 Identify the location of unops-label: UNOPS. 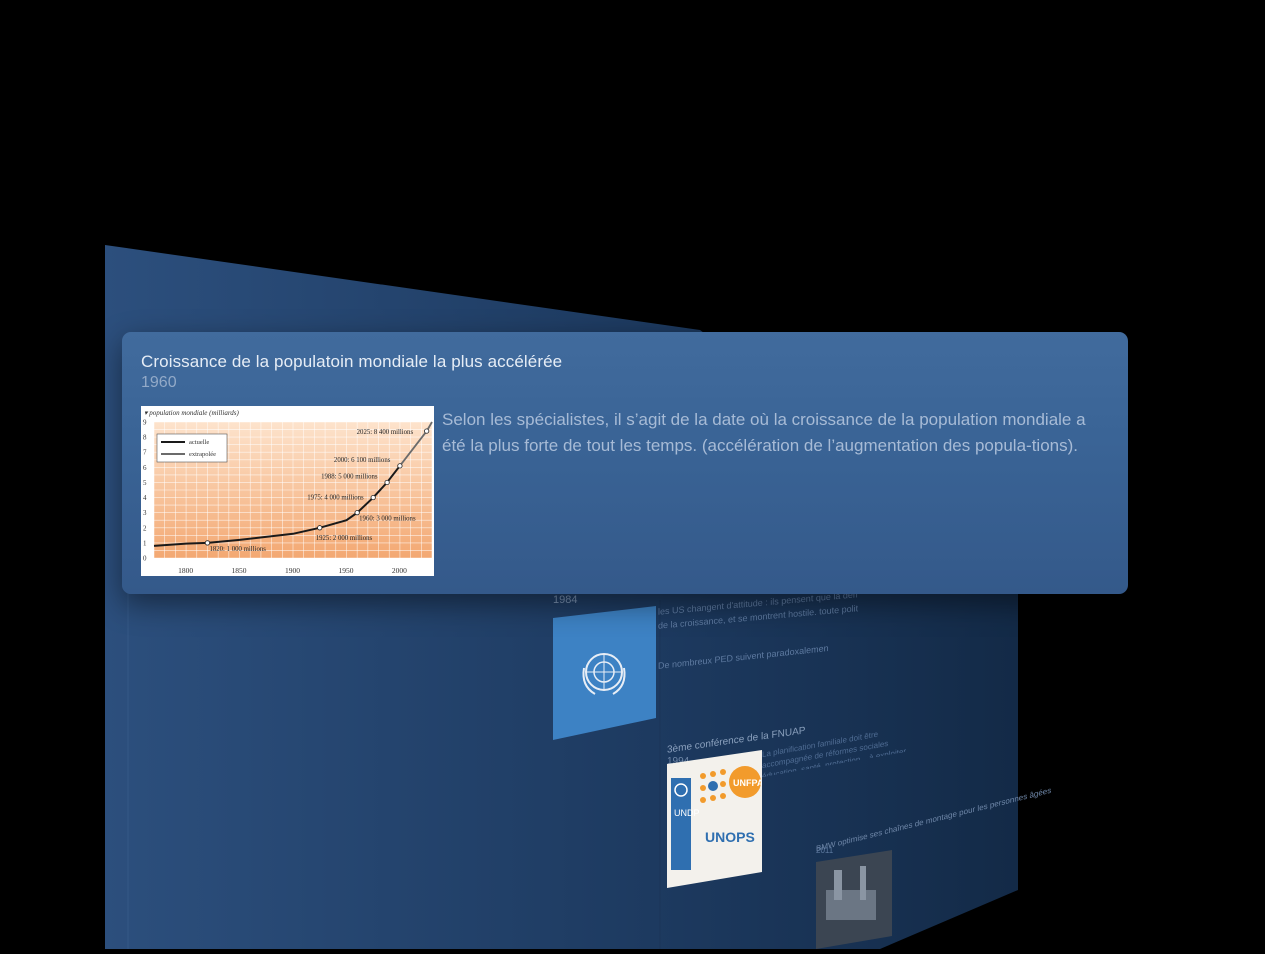
(730, 837).